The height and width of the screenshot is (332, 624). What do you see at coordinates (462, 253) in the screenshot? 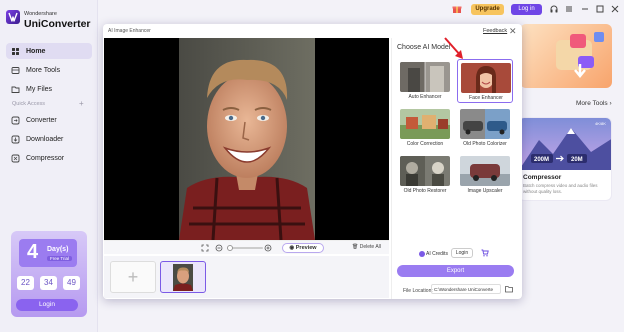
I see `panel-login-button: Login` at bounding box center [462, 253].